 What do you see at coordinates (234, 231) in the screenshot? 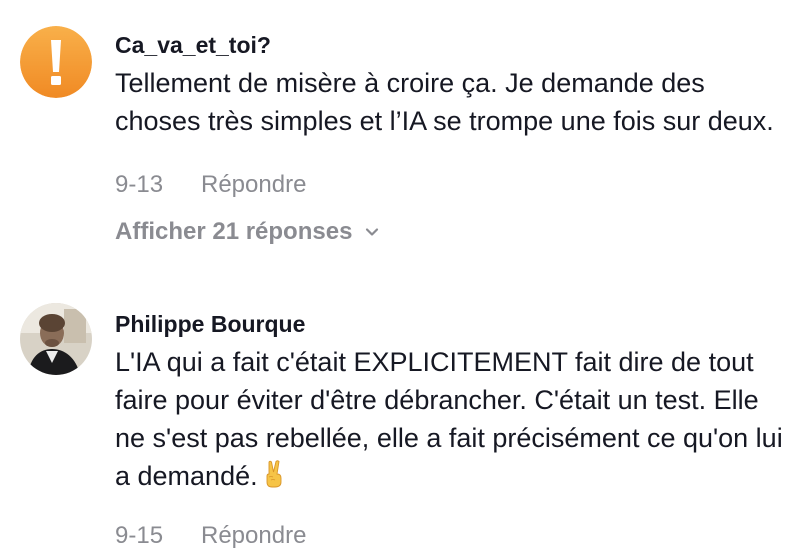
I see `view-replies-label: Afficher 21 réponses` at bounding box center [234, 231].